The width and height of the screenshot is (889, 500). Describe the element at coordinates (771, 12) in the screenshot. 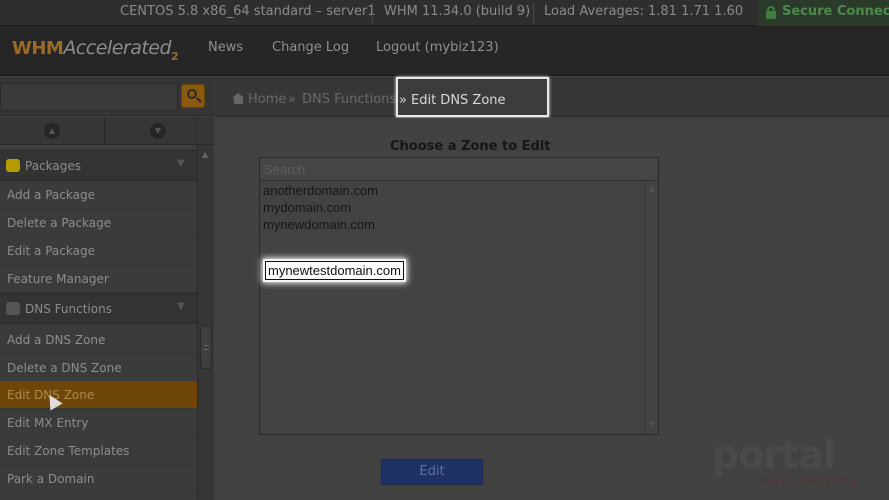

I see `lock-icon` at that location.